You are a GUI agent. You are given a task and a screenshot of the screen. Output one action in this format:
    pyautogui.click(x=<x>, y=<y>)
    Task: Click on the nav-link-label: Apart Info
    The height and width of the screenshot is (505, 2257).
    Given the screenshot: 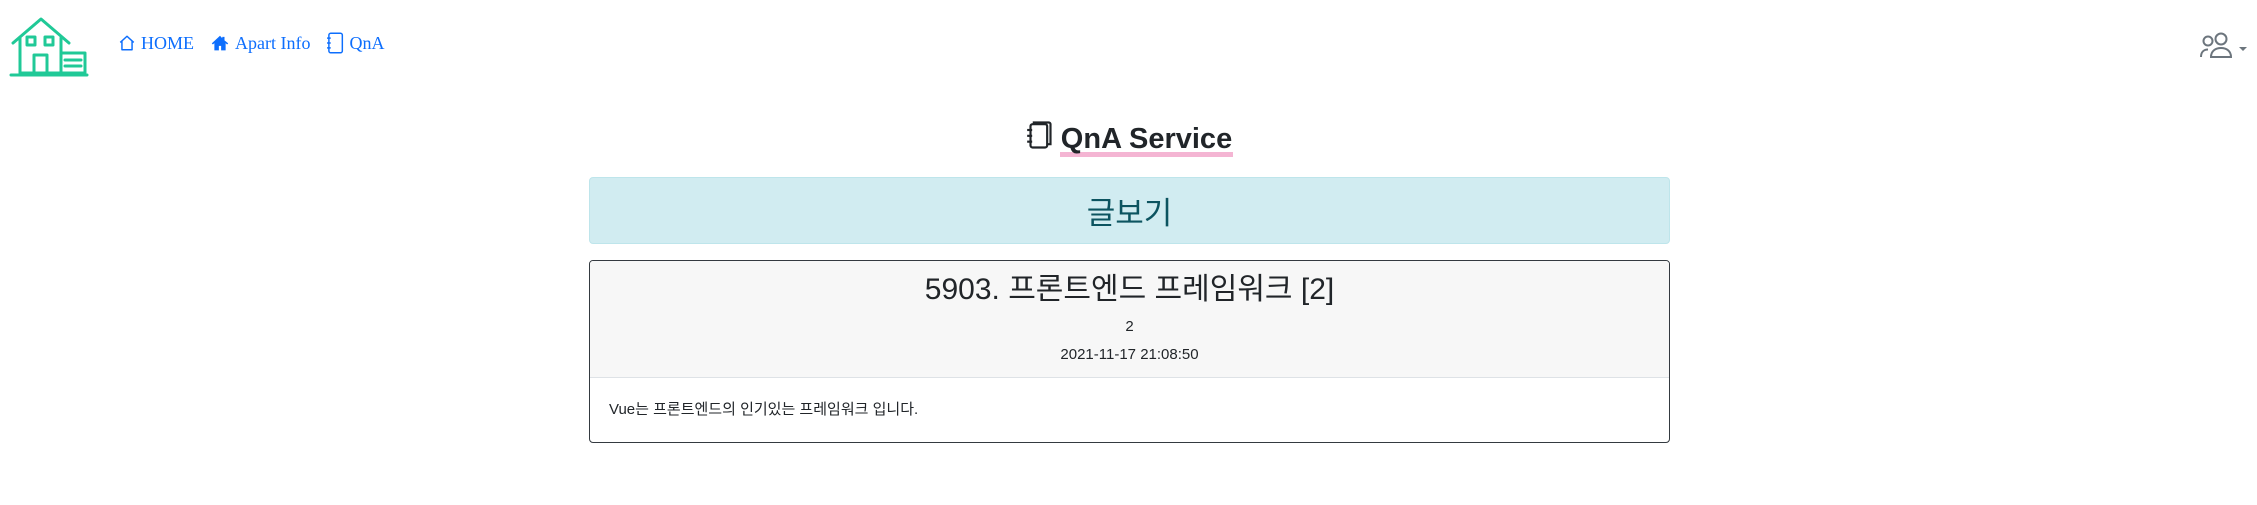 What is the action you would take?
    pyautogui.click(x=273, y=42)
    